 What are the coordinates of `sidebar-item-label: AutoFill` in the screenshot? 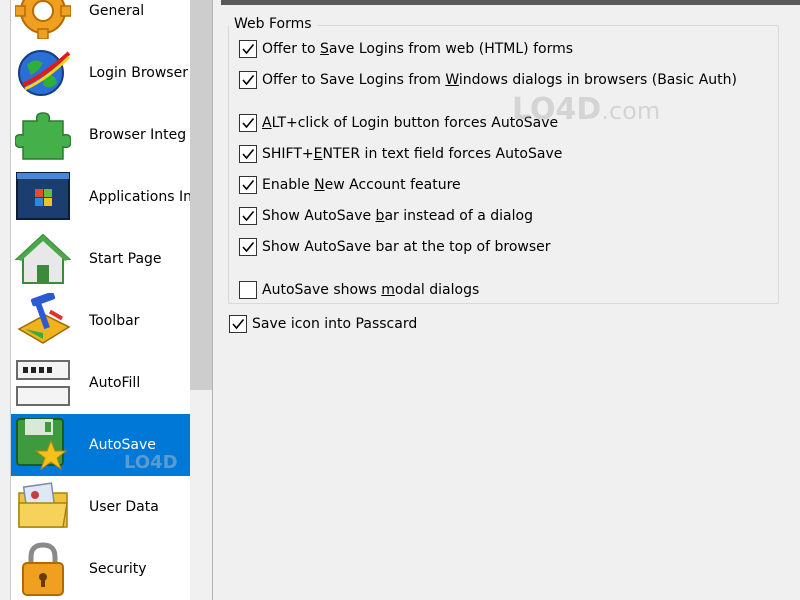 It's located at (115, 383).